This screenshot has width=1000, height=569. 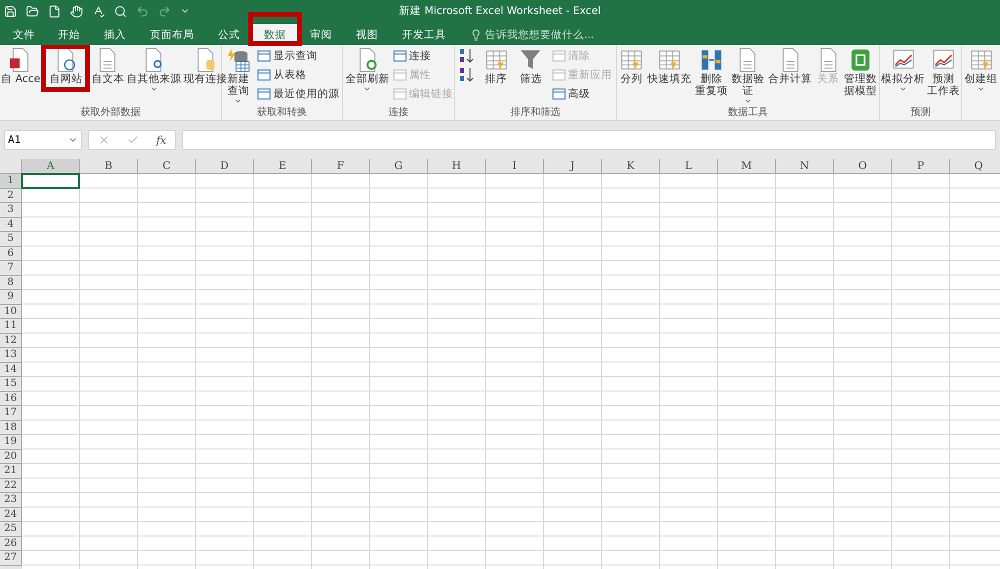 What do you see at coordinates (98, 11) in the screenshot?
I see `spelling-icon` at bounding box center [98, 11].